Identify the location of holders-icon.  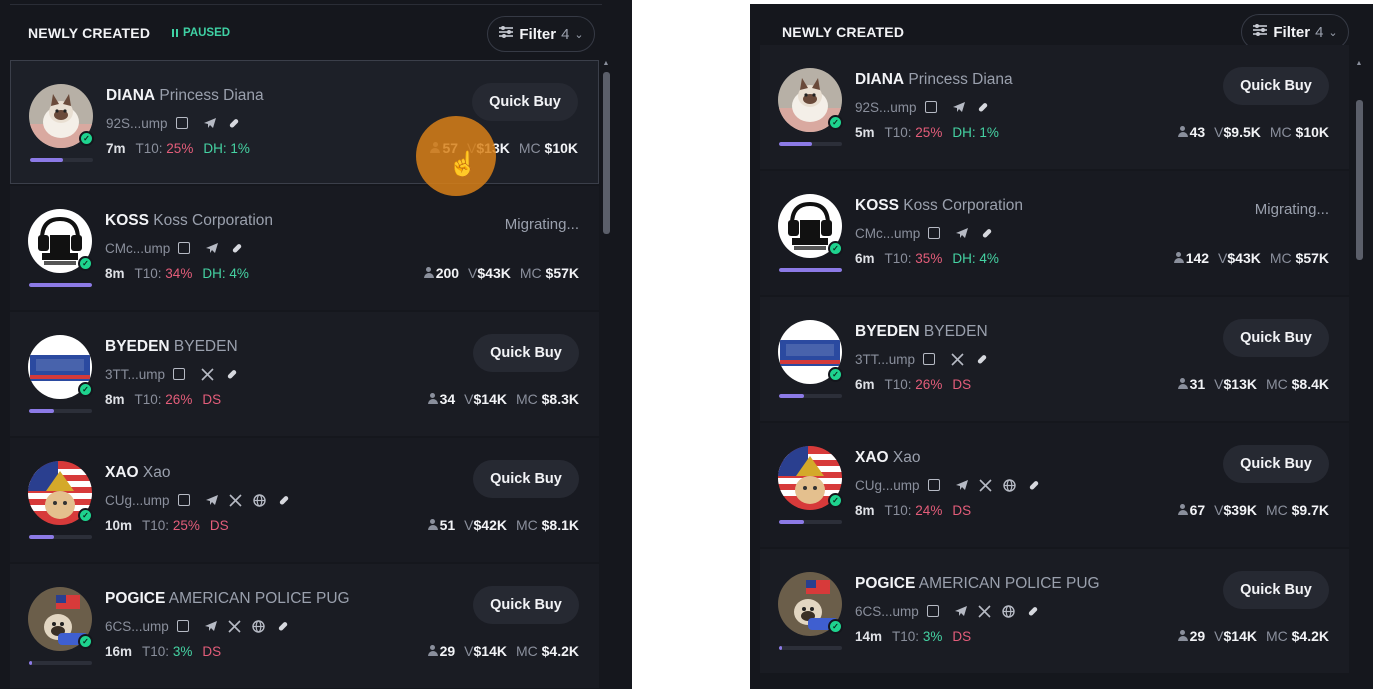
(1182, 383).